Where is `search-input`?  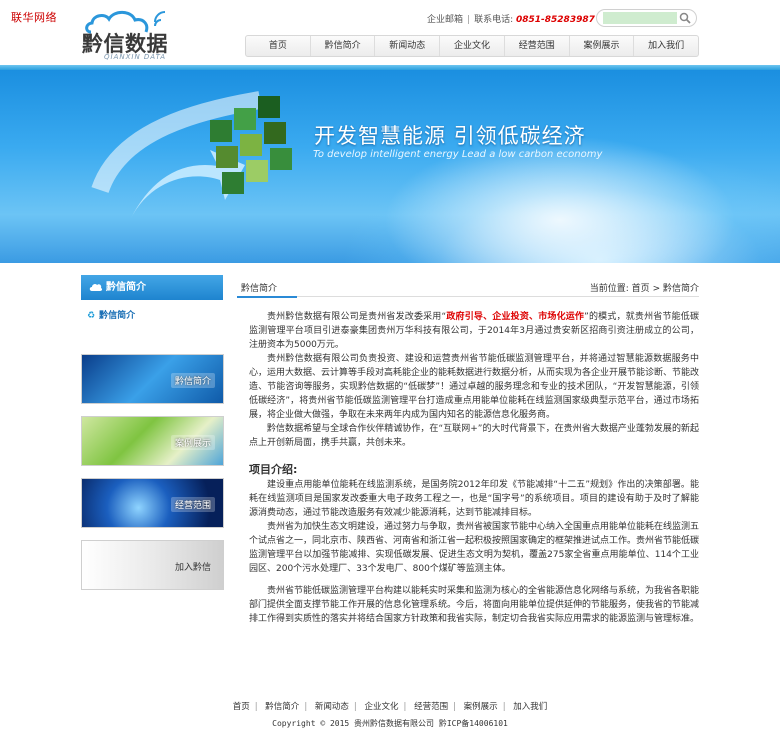
search-input is located at coordinates (640, 18).